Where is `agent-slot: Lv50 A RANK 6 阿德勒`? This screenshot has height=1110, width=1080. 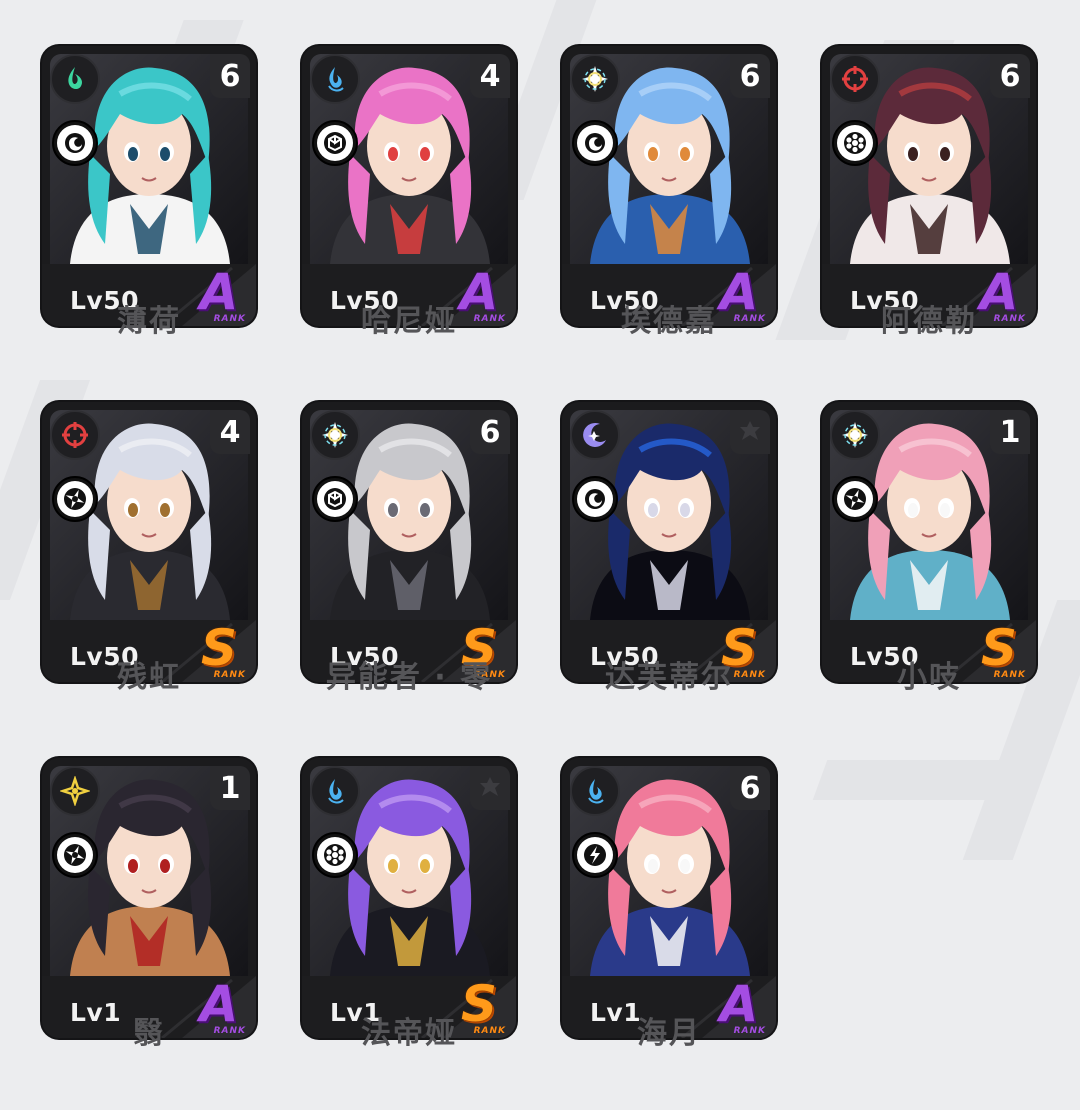
agent-slot: Lv50 A RANK 6 阿德勒 is located at coordinates (908, 175).